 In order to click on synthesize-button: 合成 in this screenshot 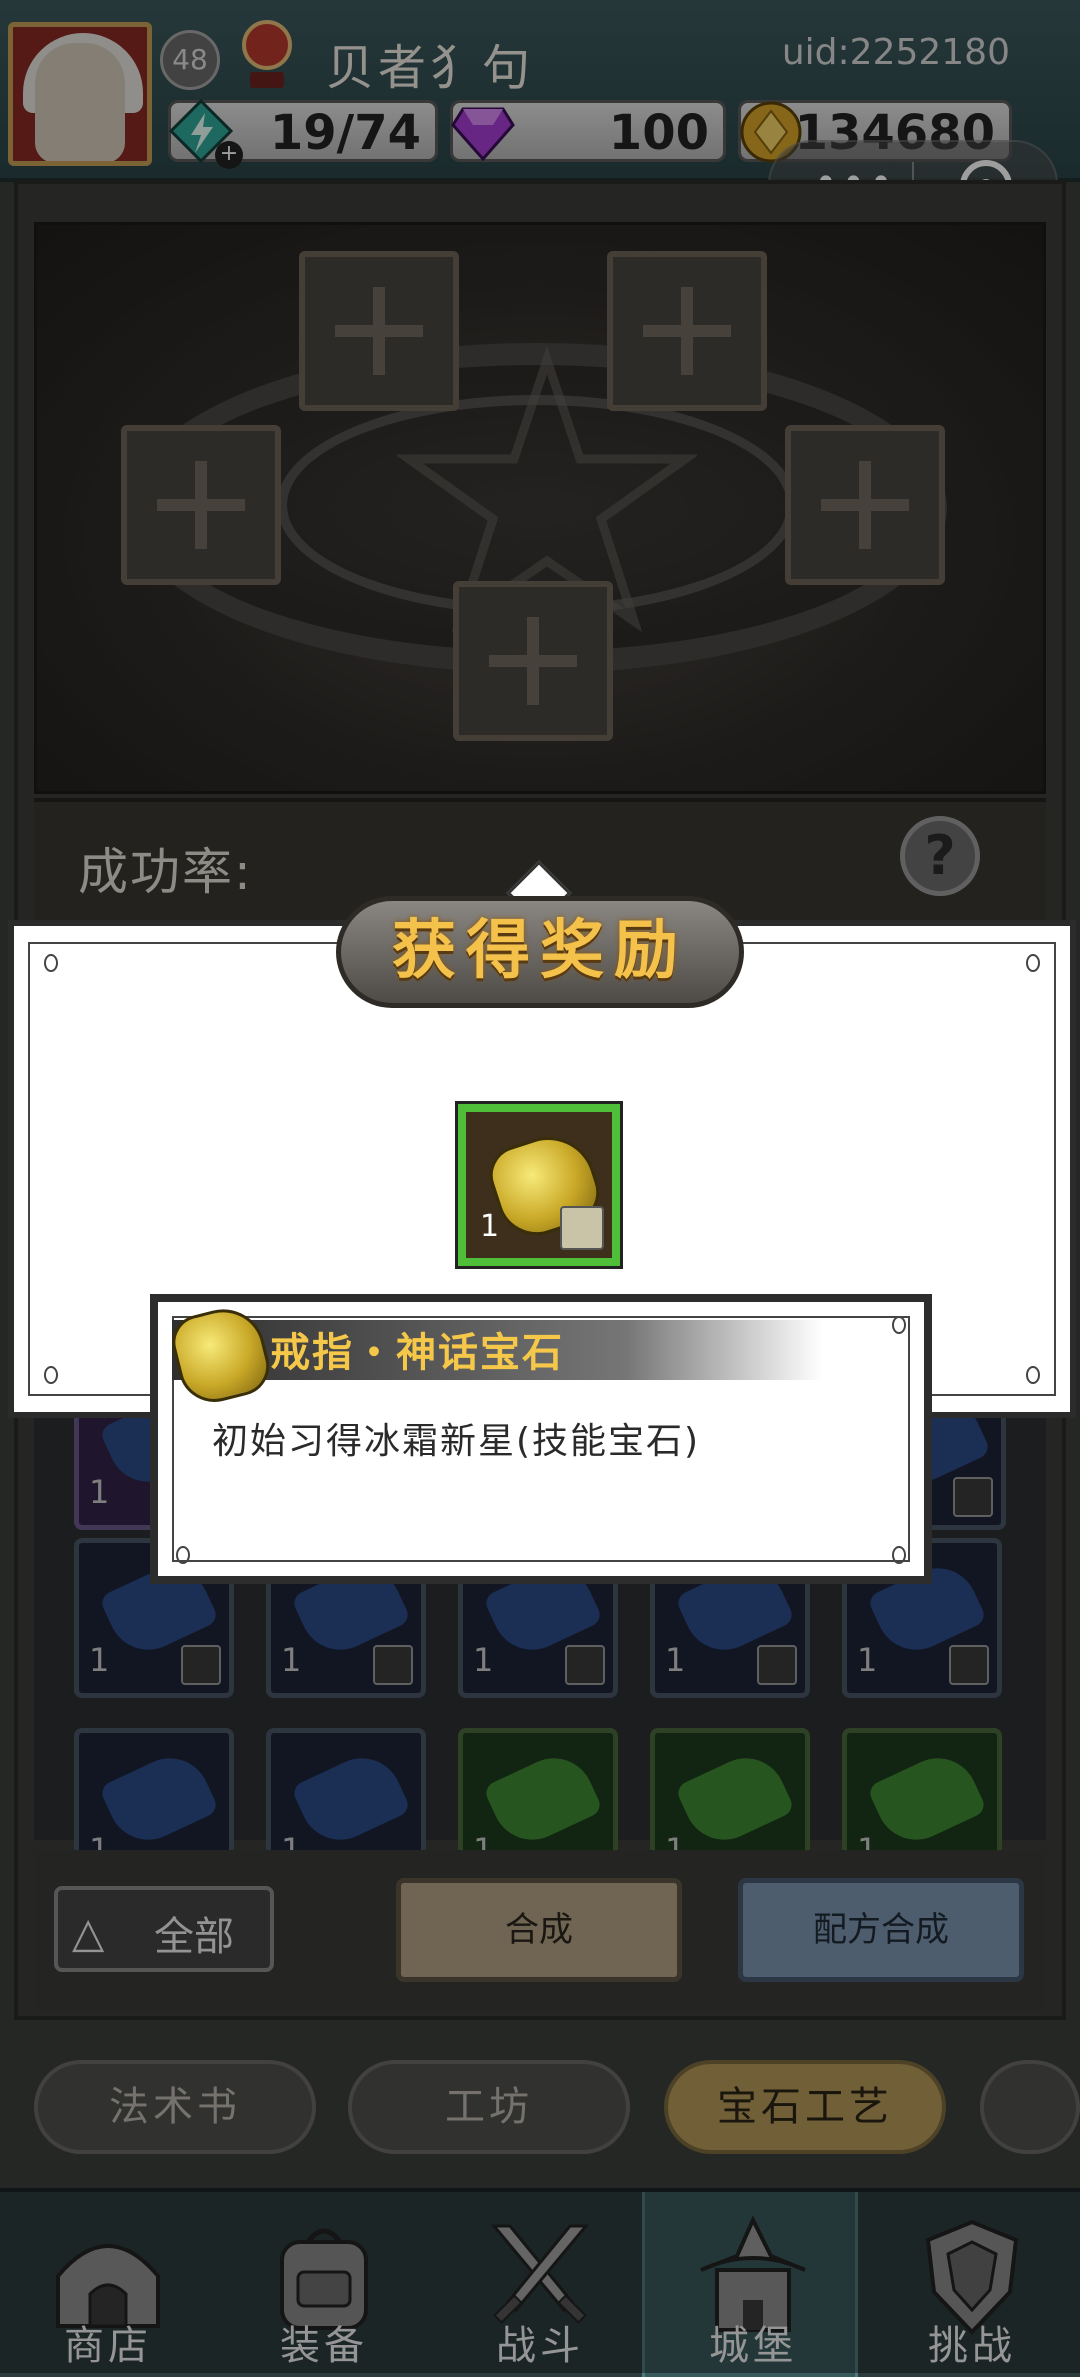, I will do `click(539, 1930)`.